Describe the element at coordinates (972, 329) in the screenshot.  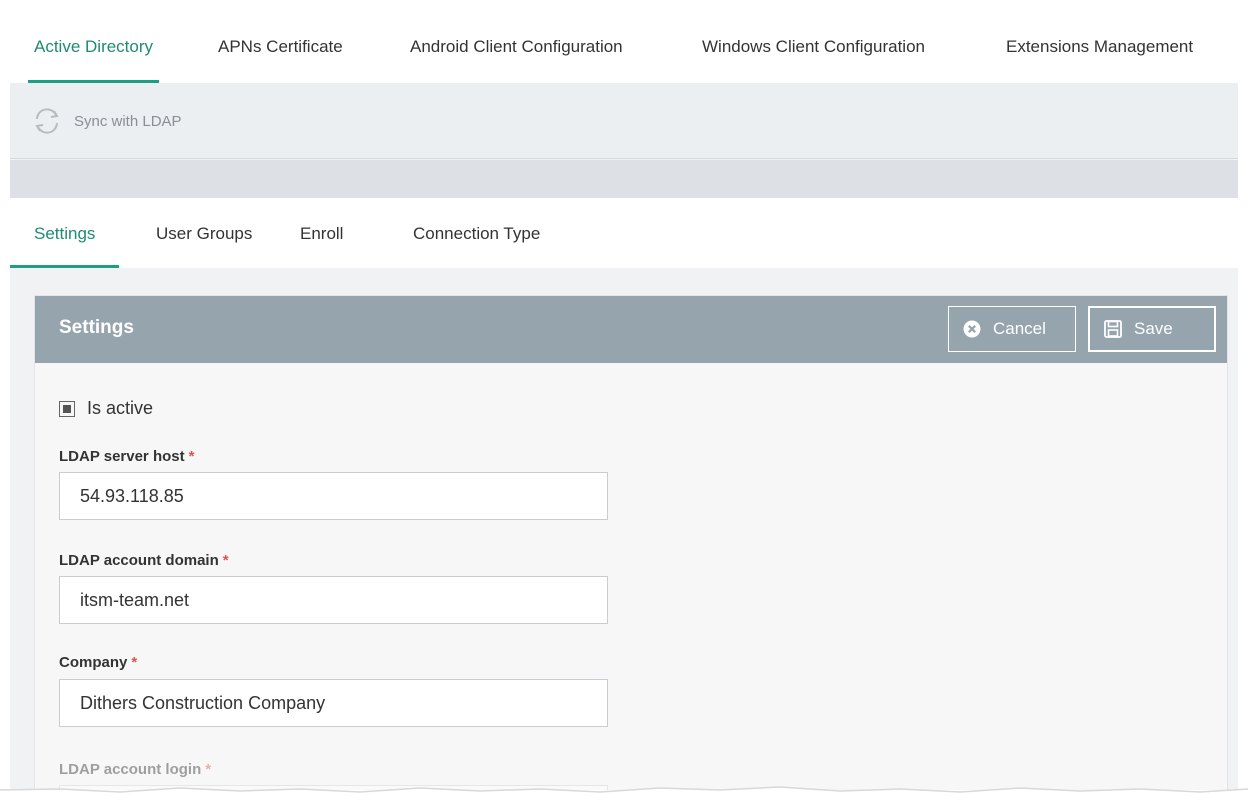
I see `cancel-icon` at that location.